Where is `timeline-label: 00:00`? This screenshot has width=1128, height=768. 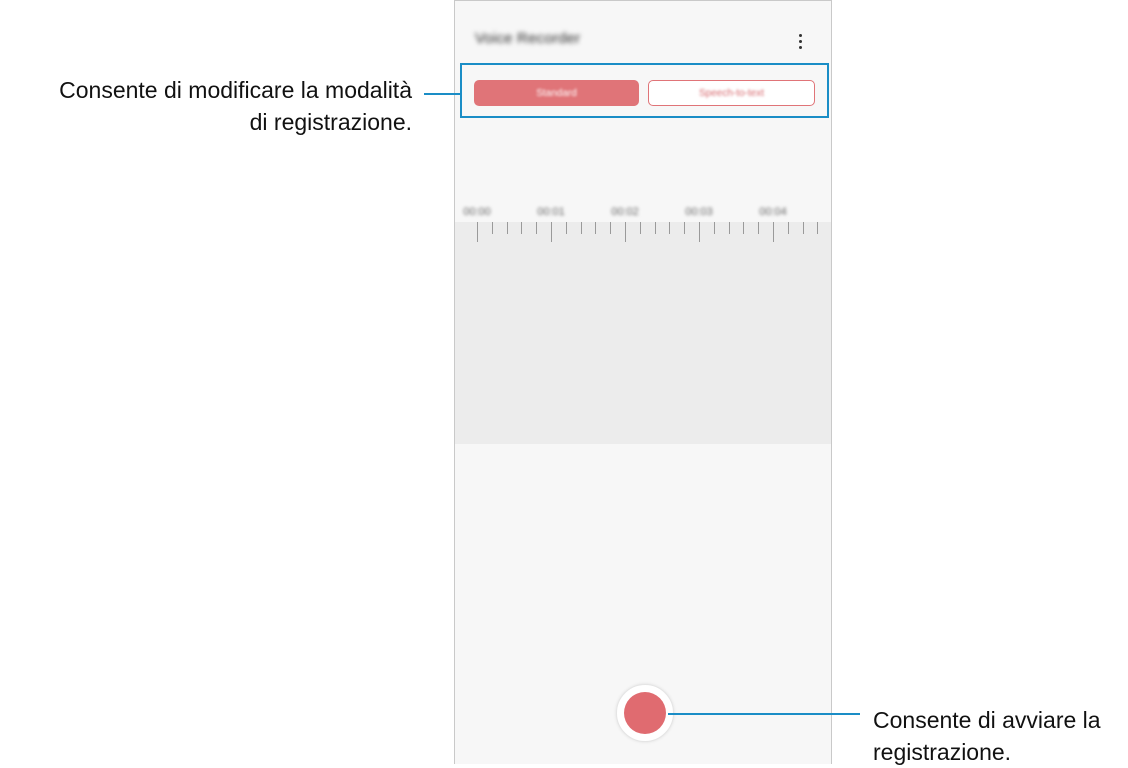
timeline-label: 00:00 is located at coordinates (477, 212).